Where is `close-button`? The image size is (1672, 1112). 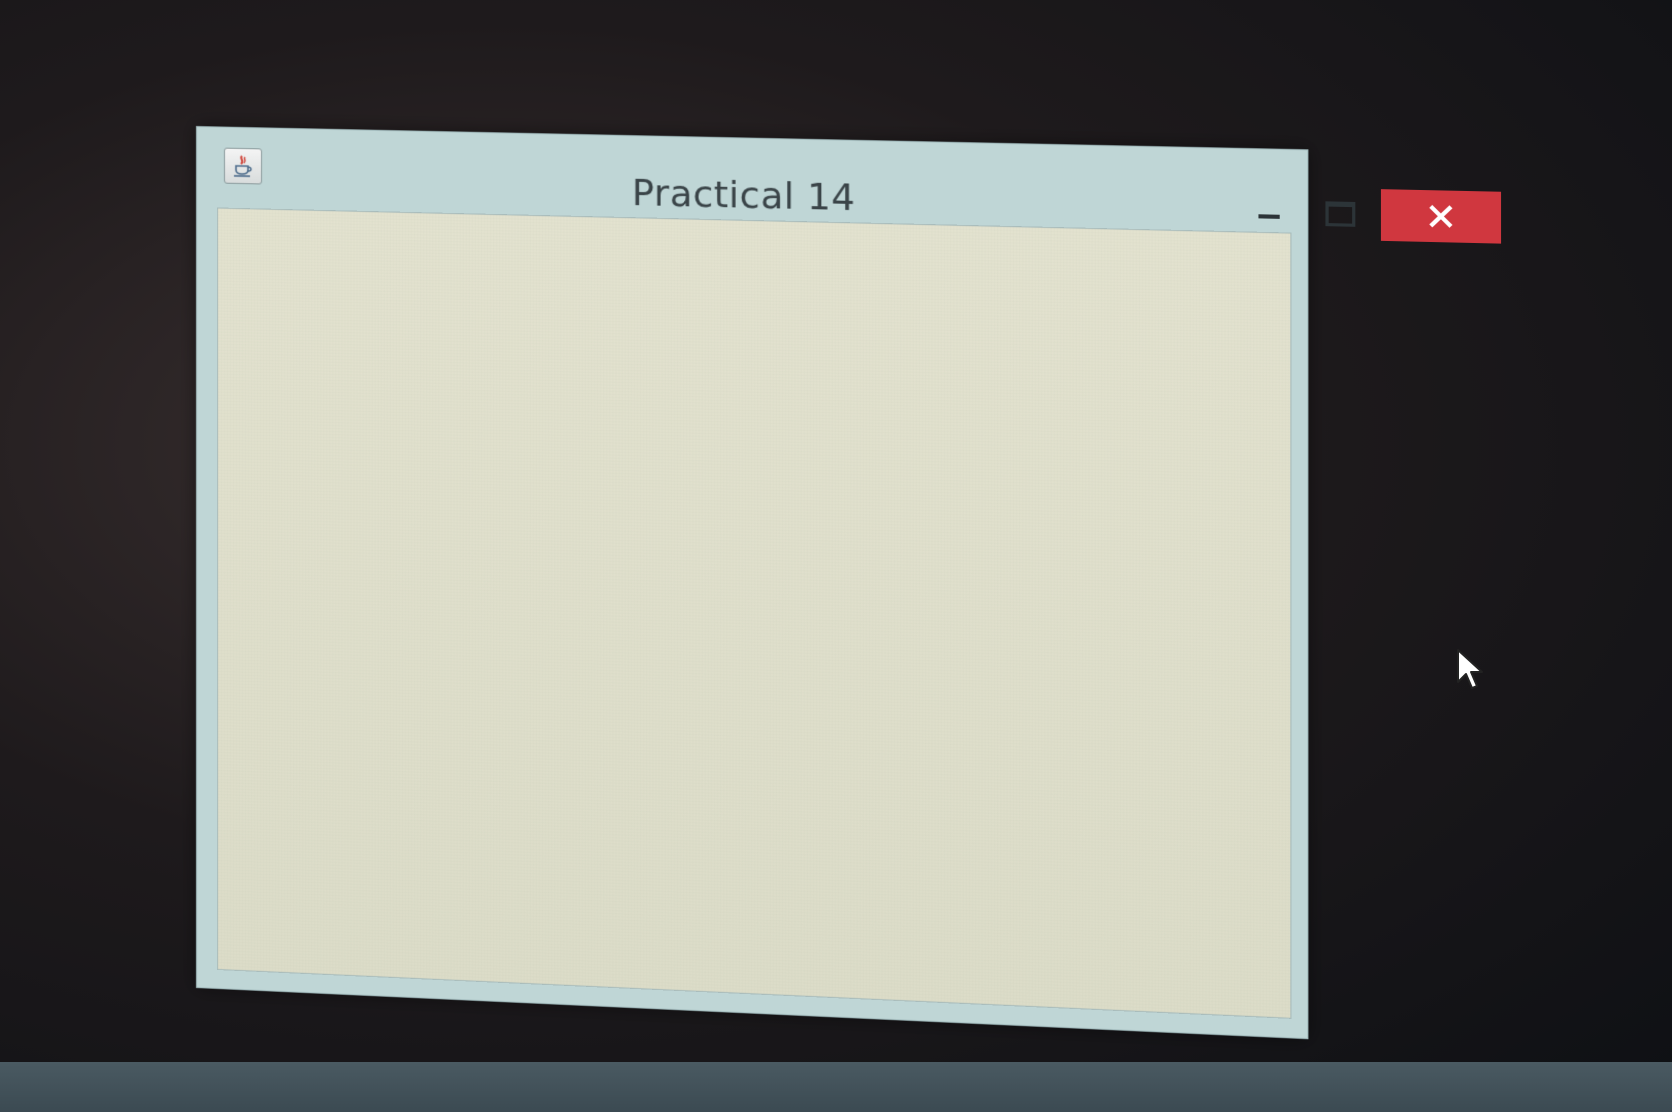
close-button is located at coordinates (1441, 216).